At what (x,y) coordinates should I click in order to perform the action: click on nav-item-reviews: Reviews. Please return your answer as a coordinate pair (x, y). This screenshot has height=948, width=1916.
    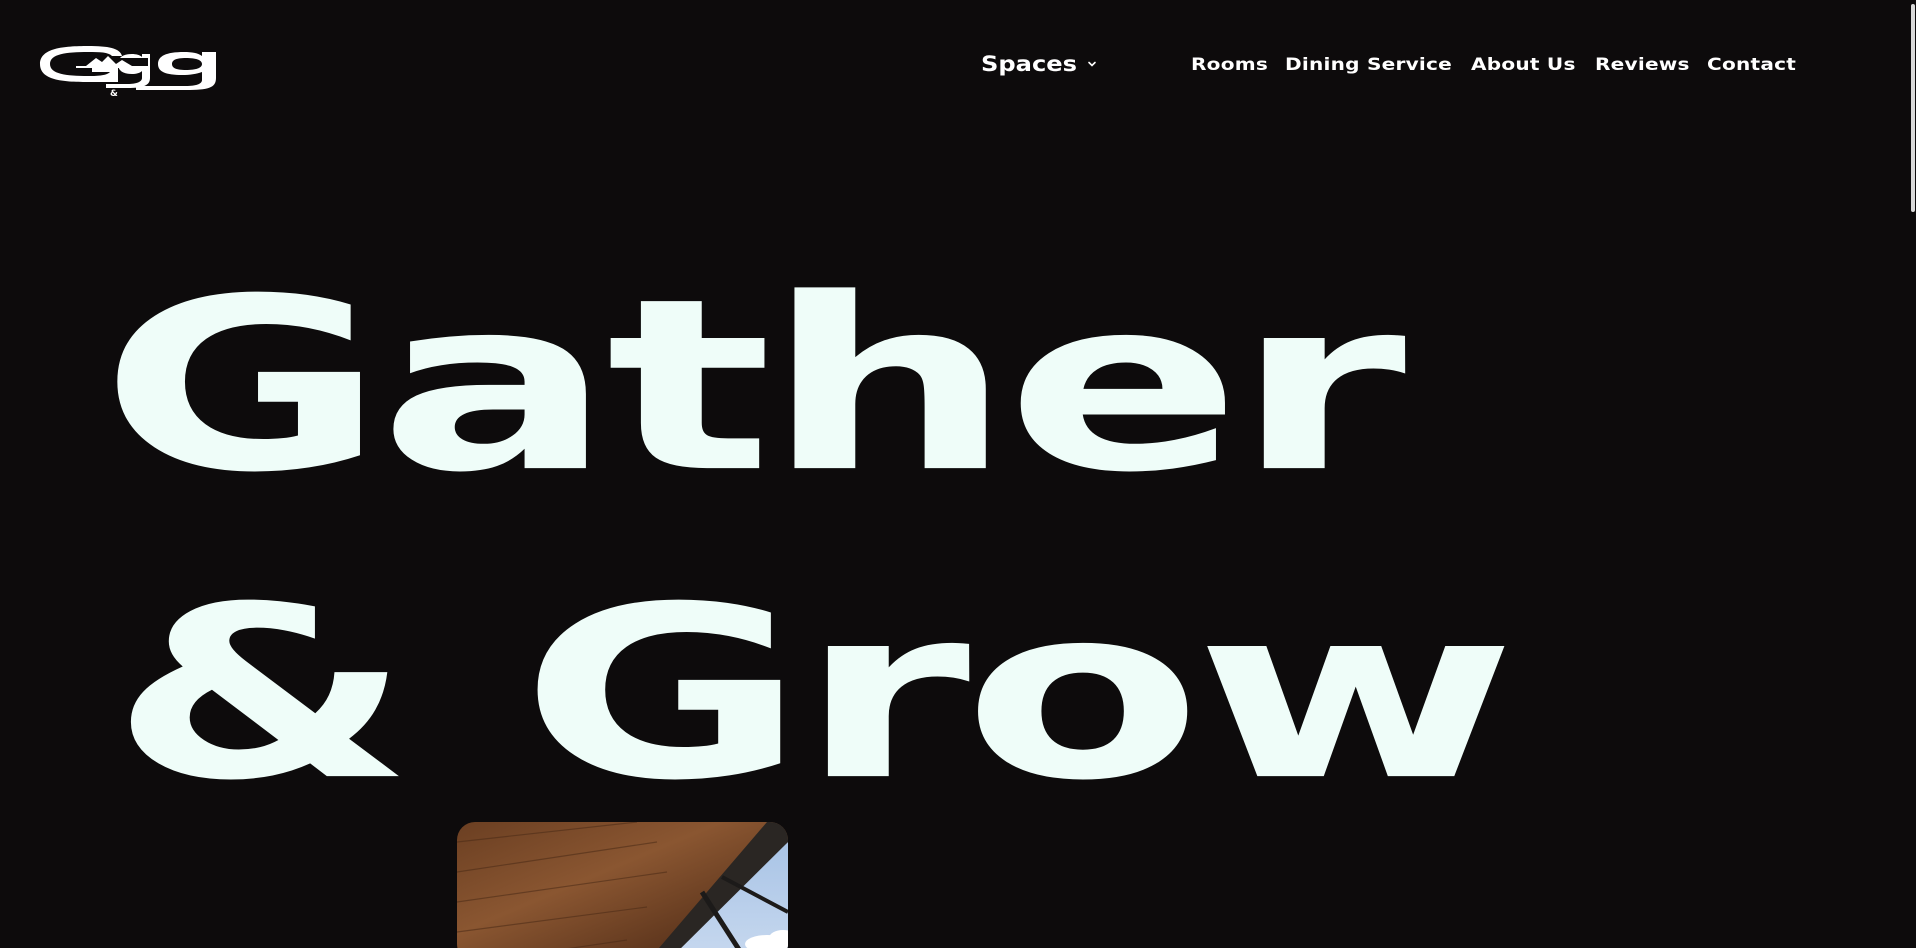
    Looking at the image, I should click on (1651, 65).